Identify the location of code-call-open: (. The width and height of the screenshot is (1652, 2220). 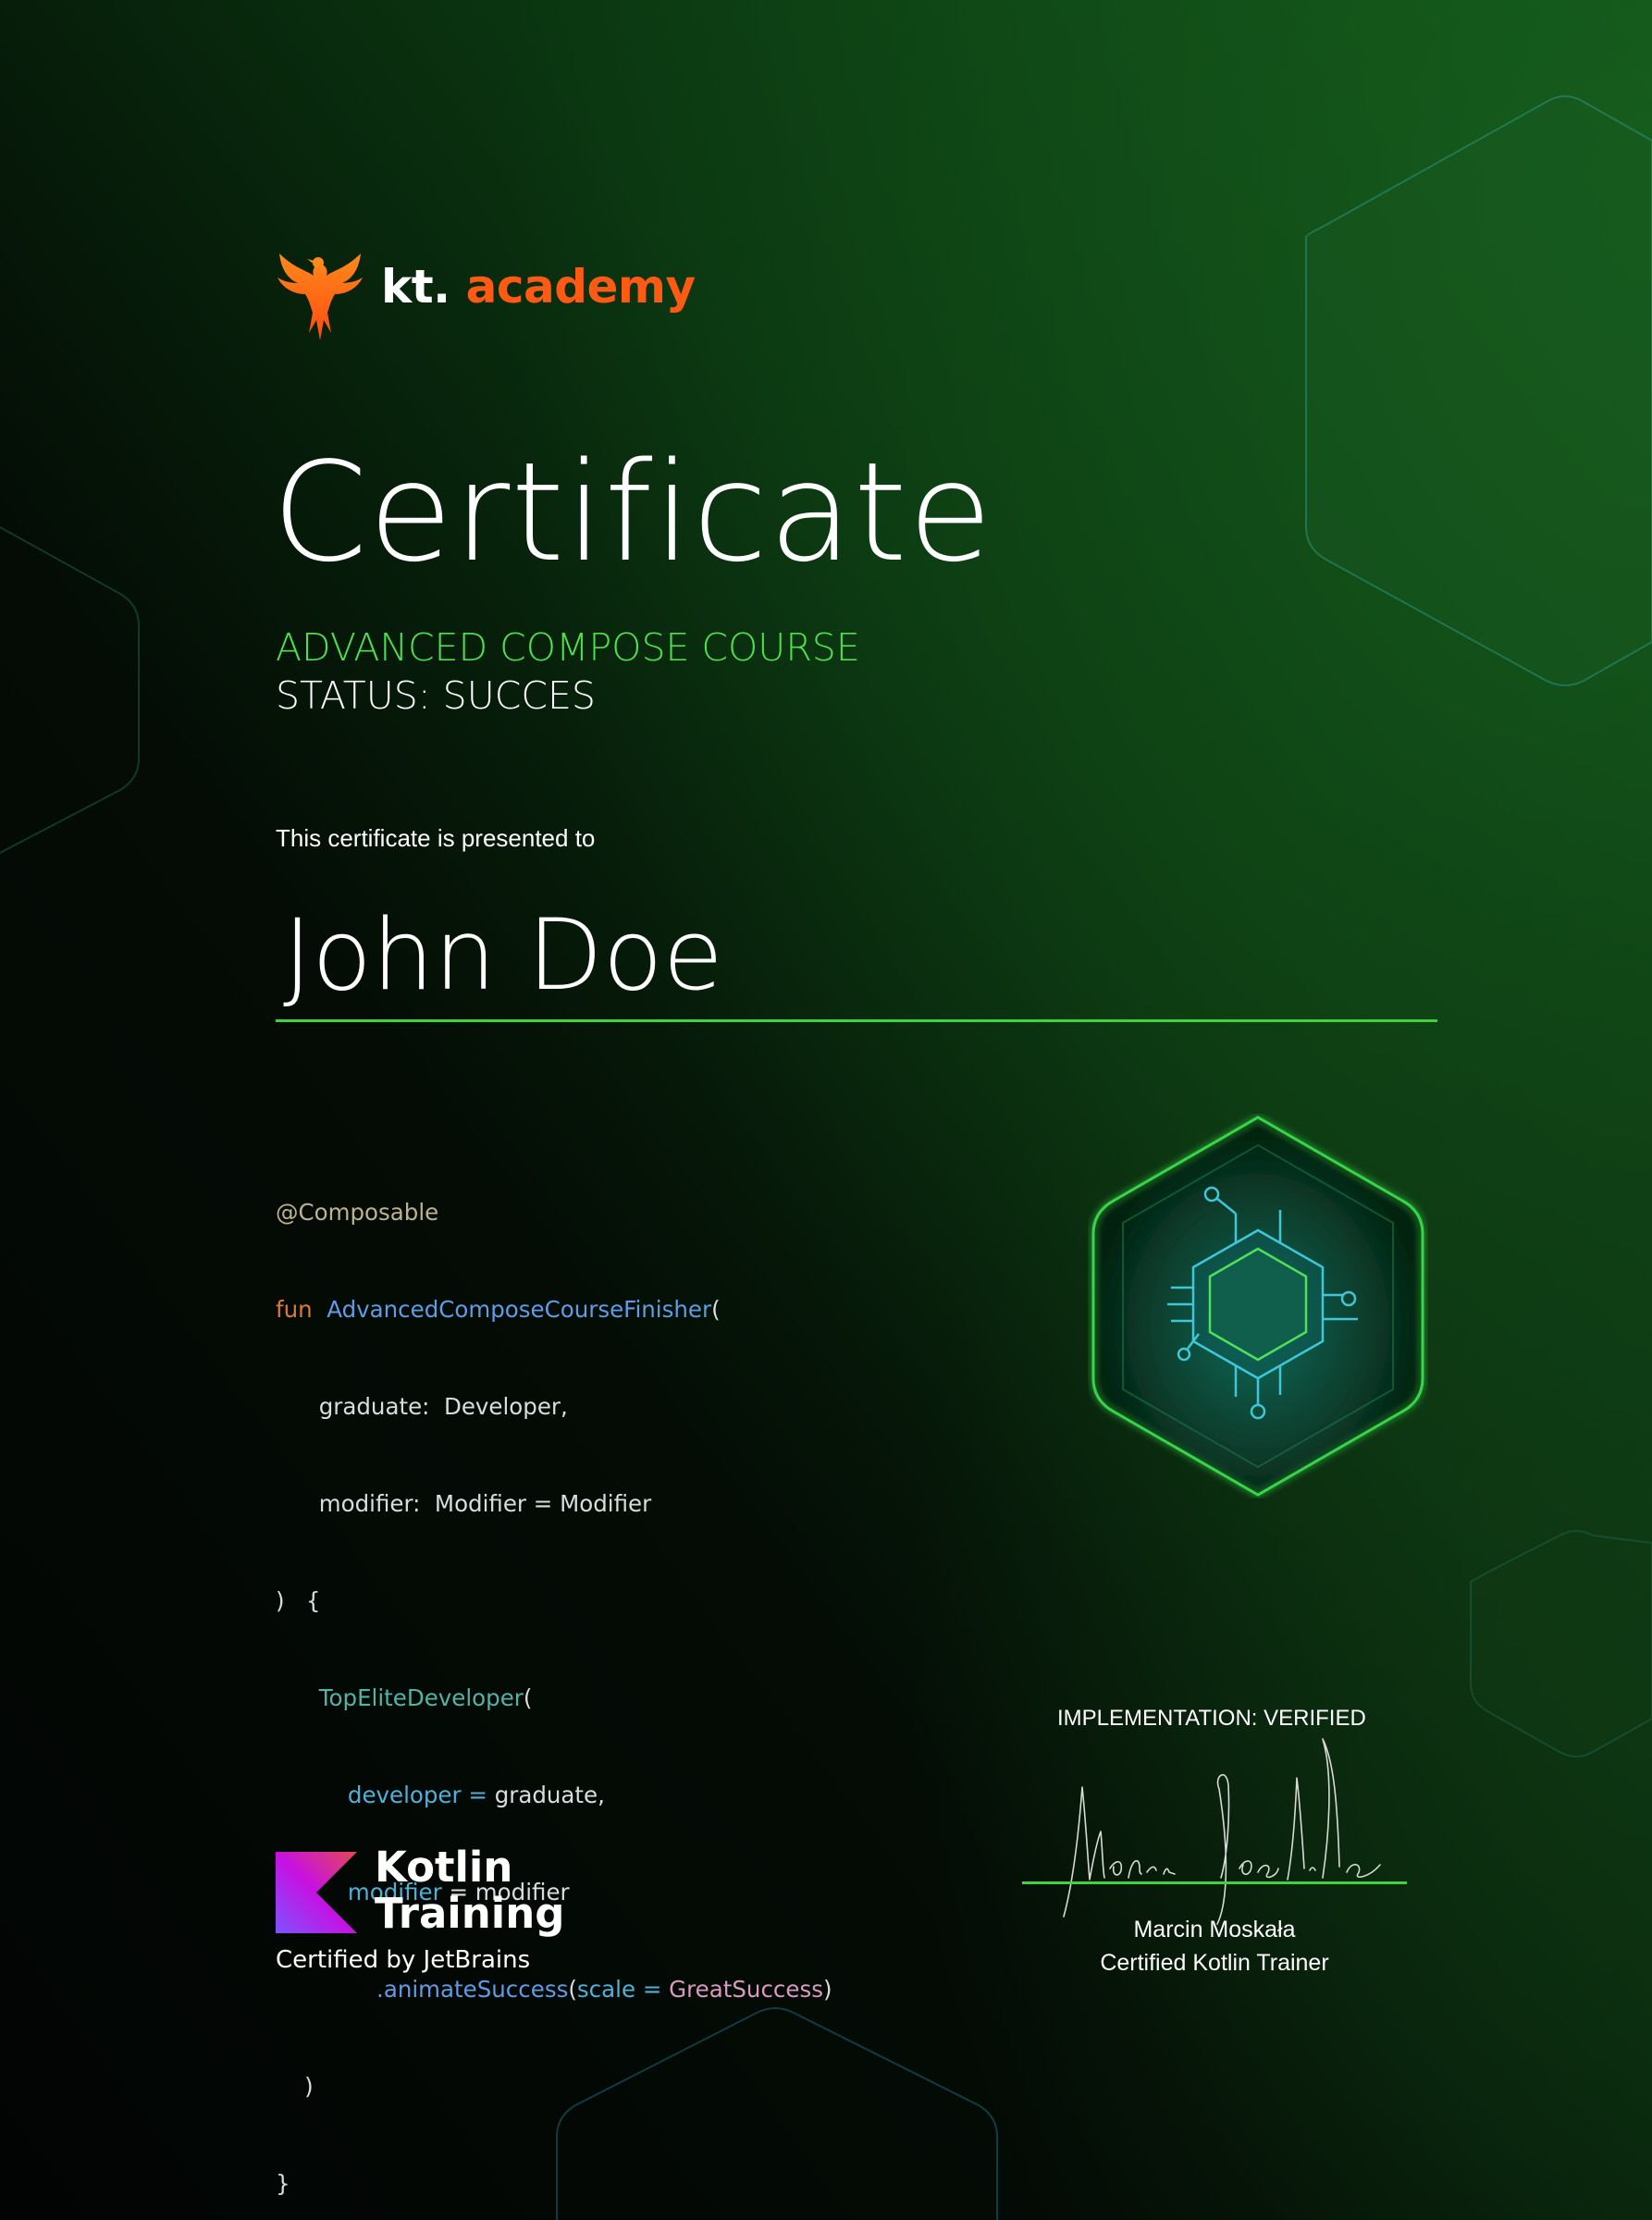
(528, 1698).